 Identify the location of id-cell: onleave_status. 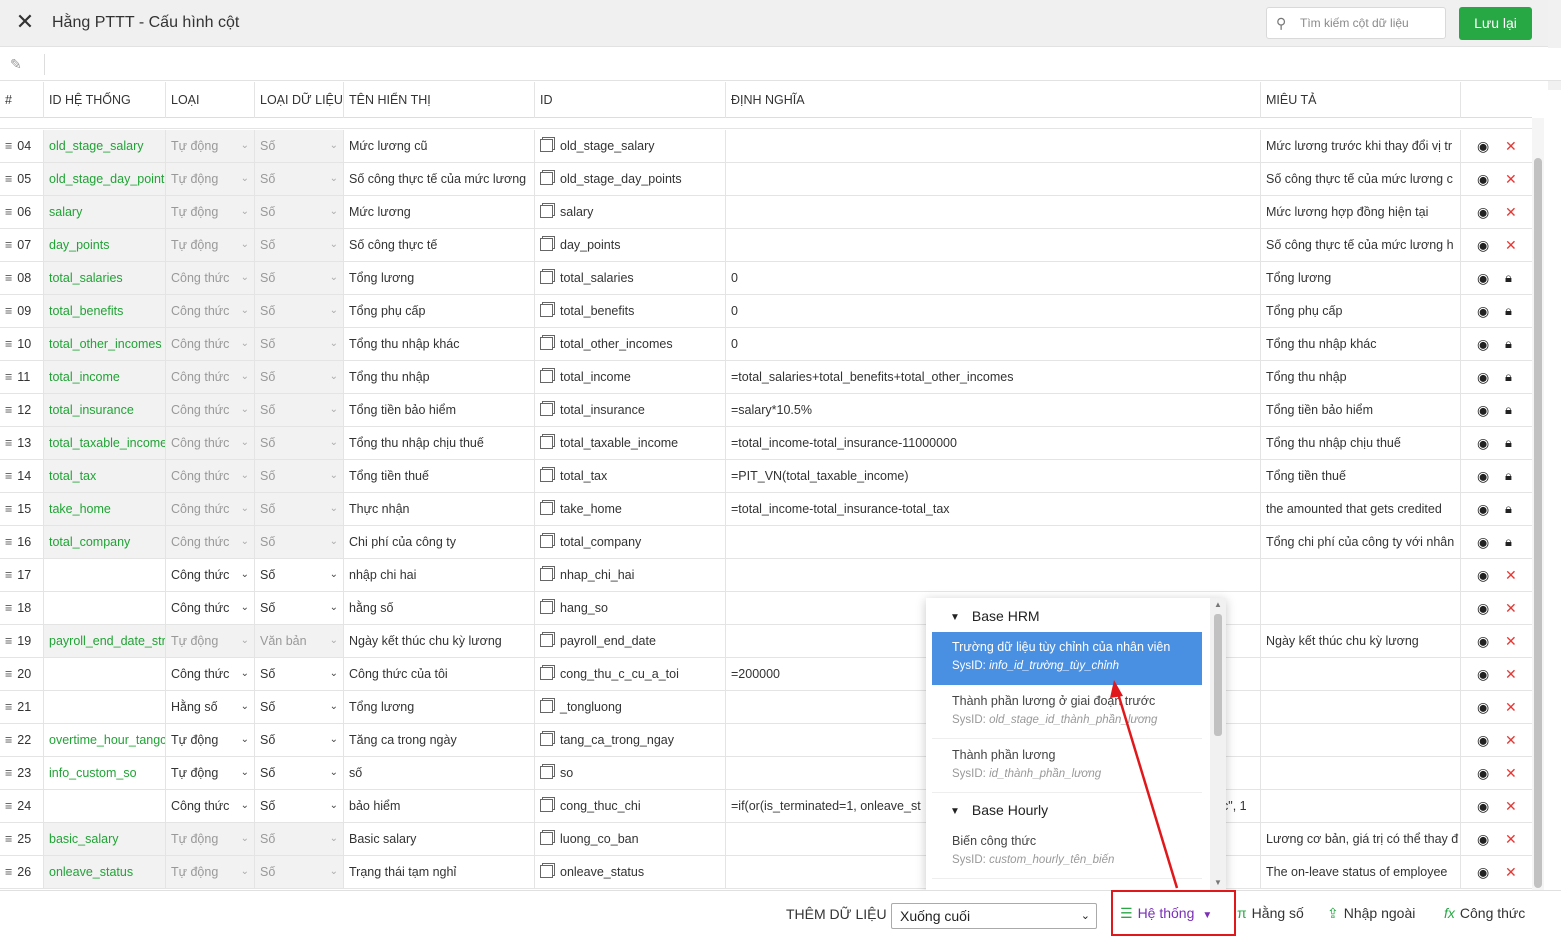
(630, 872).